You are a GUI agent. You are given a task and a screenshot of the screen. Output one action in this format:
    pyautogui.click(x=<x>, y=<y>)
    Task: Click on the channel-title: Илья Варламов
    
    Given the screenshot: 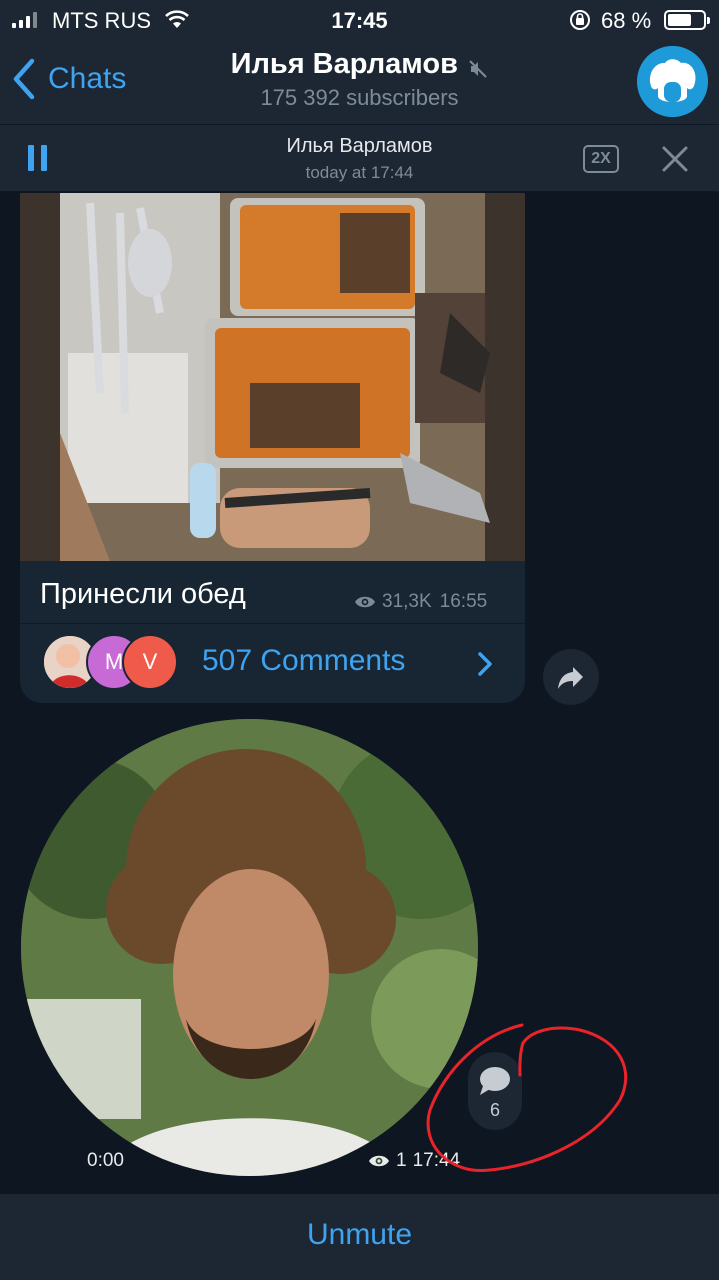 What is the action you would take?
    pyautogui.click(x=344, y=64)
    